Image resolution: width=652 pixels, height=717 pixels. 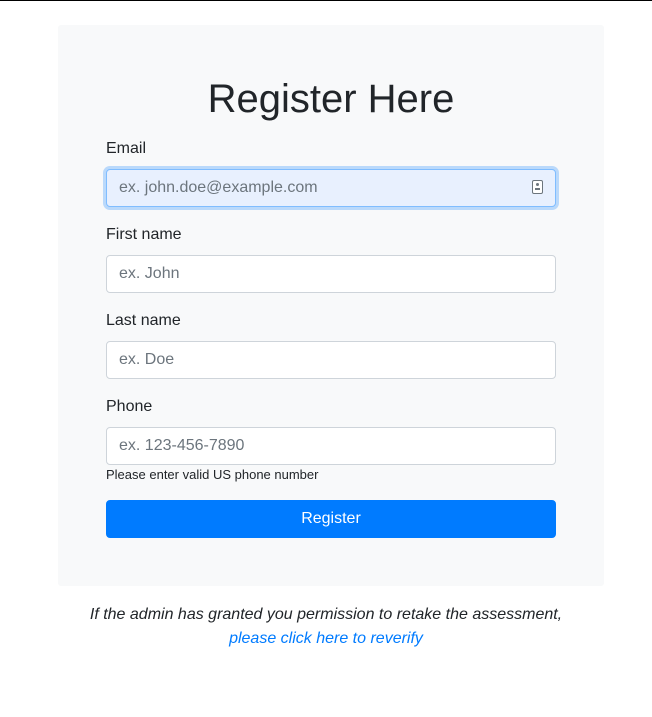 What do you see at coordinates (129, 406) in the screenshot?
I see `phone-label: Phone` at bounding box center [129, 406].